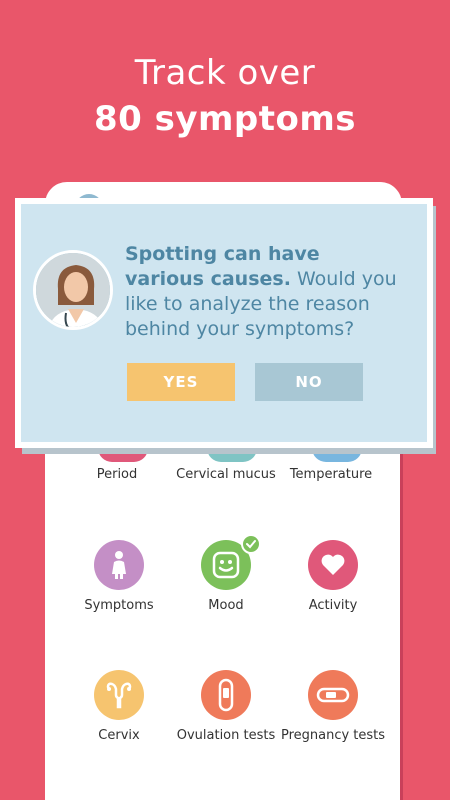 Image resolution: width=450 pixels, height=800 pixels. I want to click on mood-item: Mood, so click(226, 573).